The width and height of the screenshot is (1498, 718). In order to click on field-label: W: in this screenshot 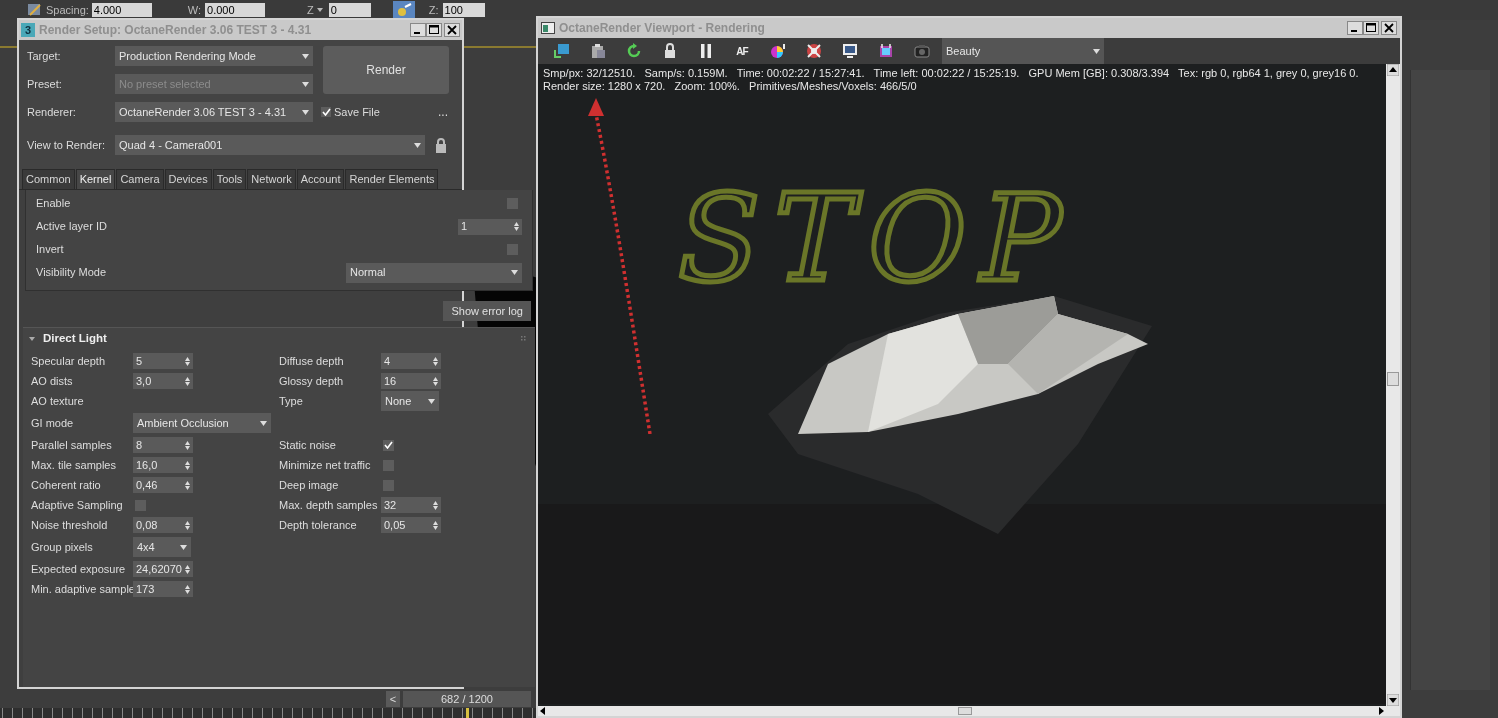, I will do `click(194, 10)`.